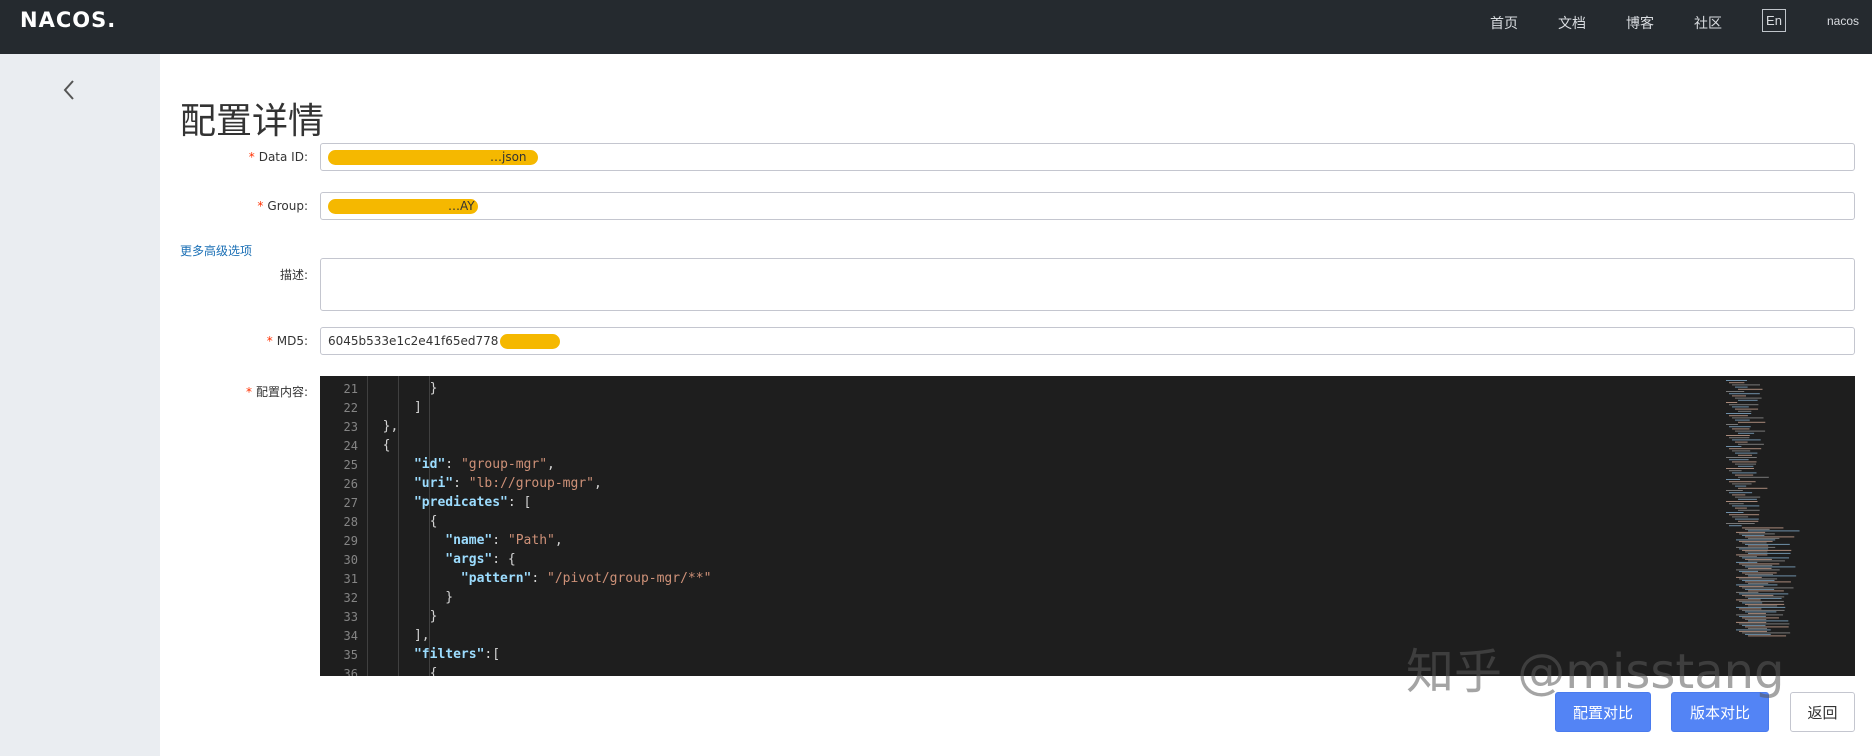 The width and height of the screenshot is (1872, 756). Describe the element at coordinates (350, 408) in the screenshot. I see `line-number: 22` at that location.